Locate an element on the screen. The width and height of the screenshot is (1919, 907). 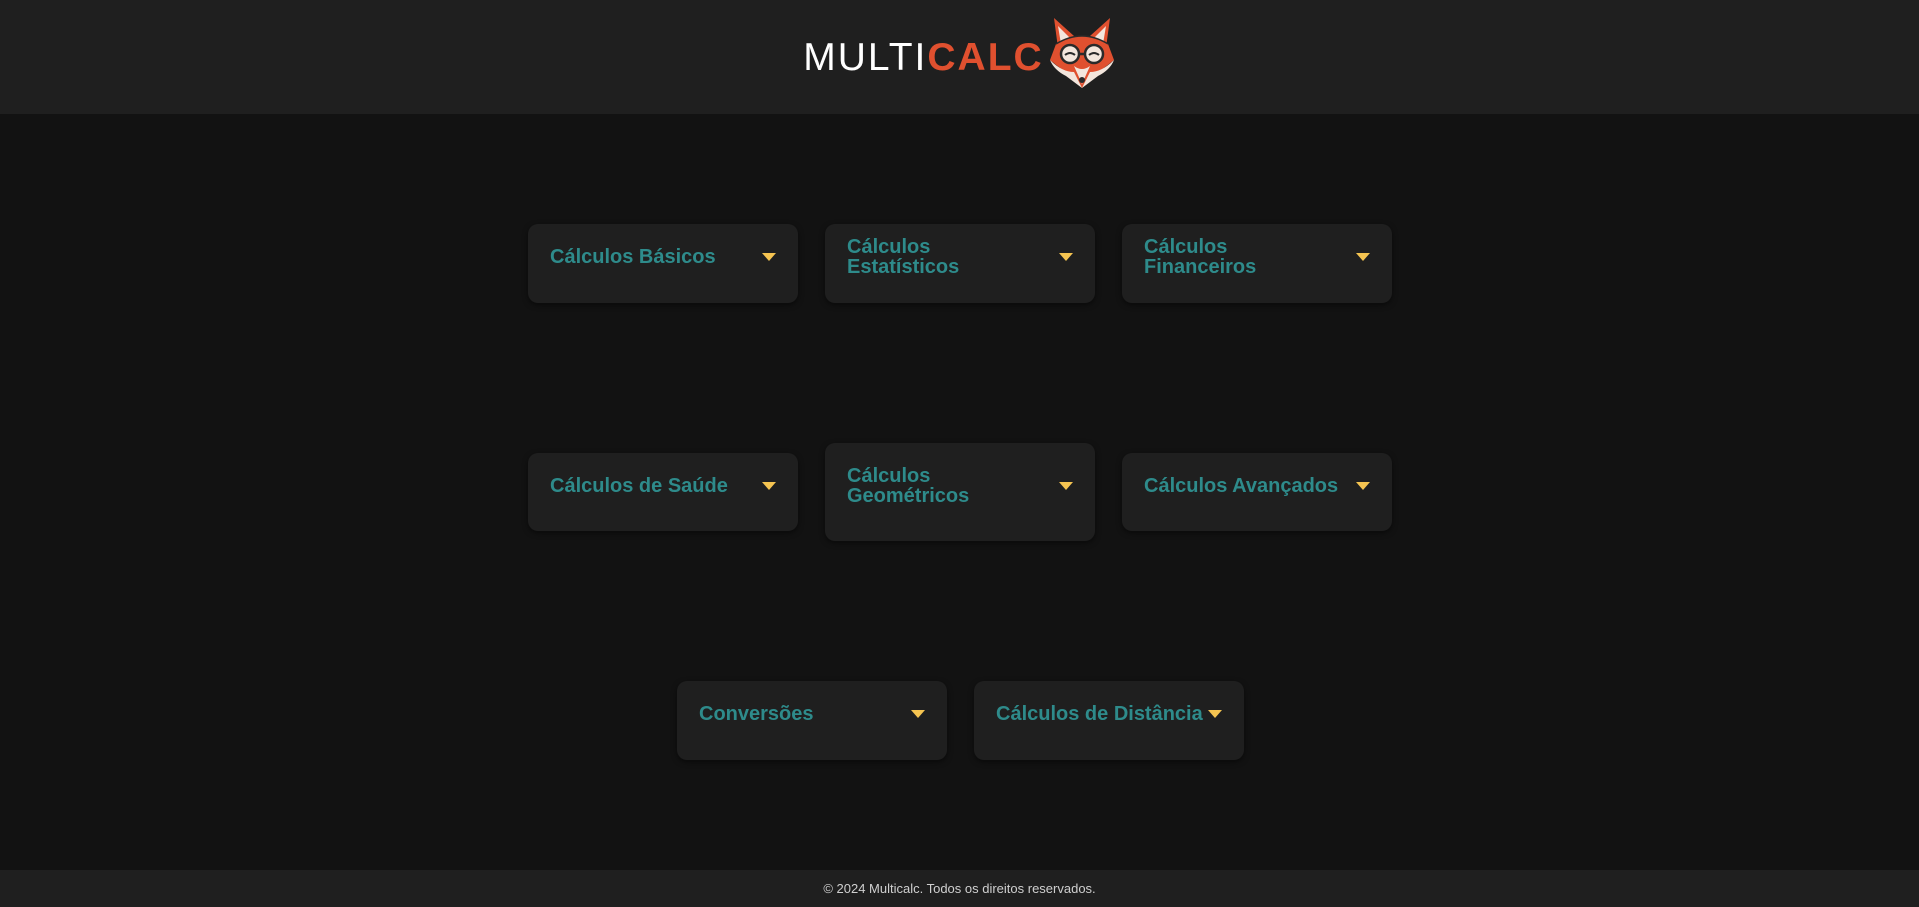
category-card-saude: Cálculos de Saúde is located at coordinates (663, 492).